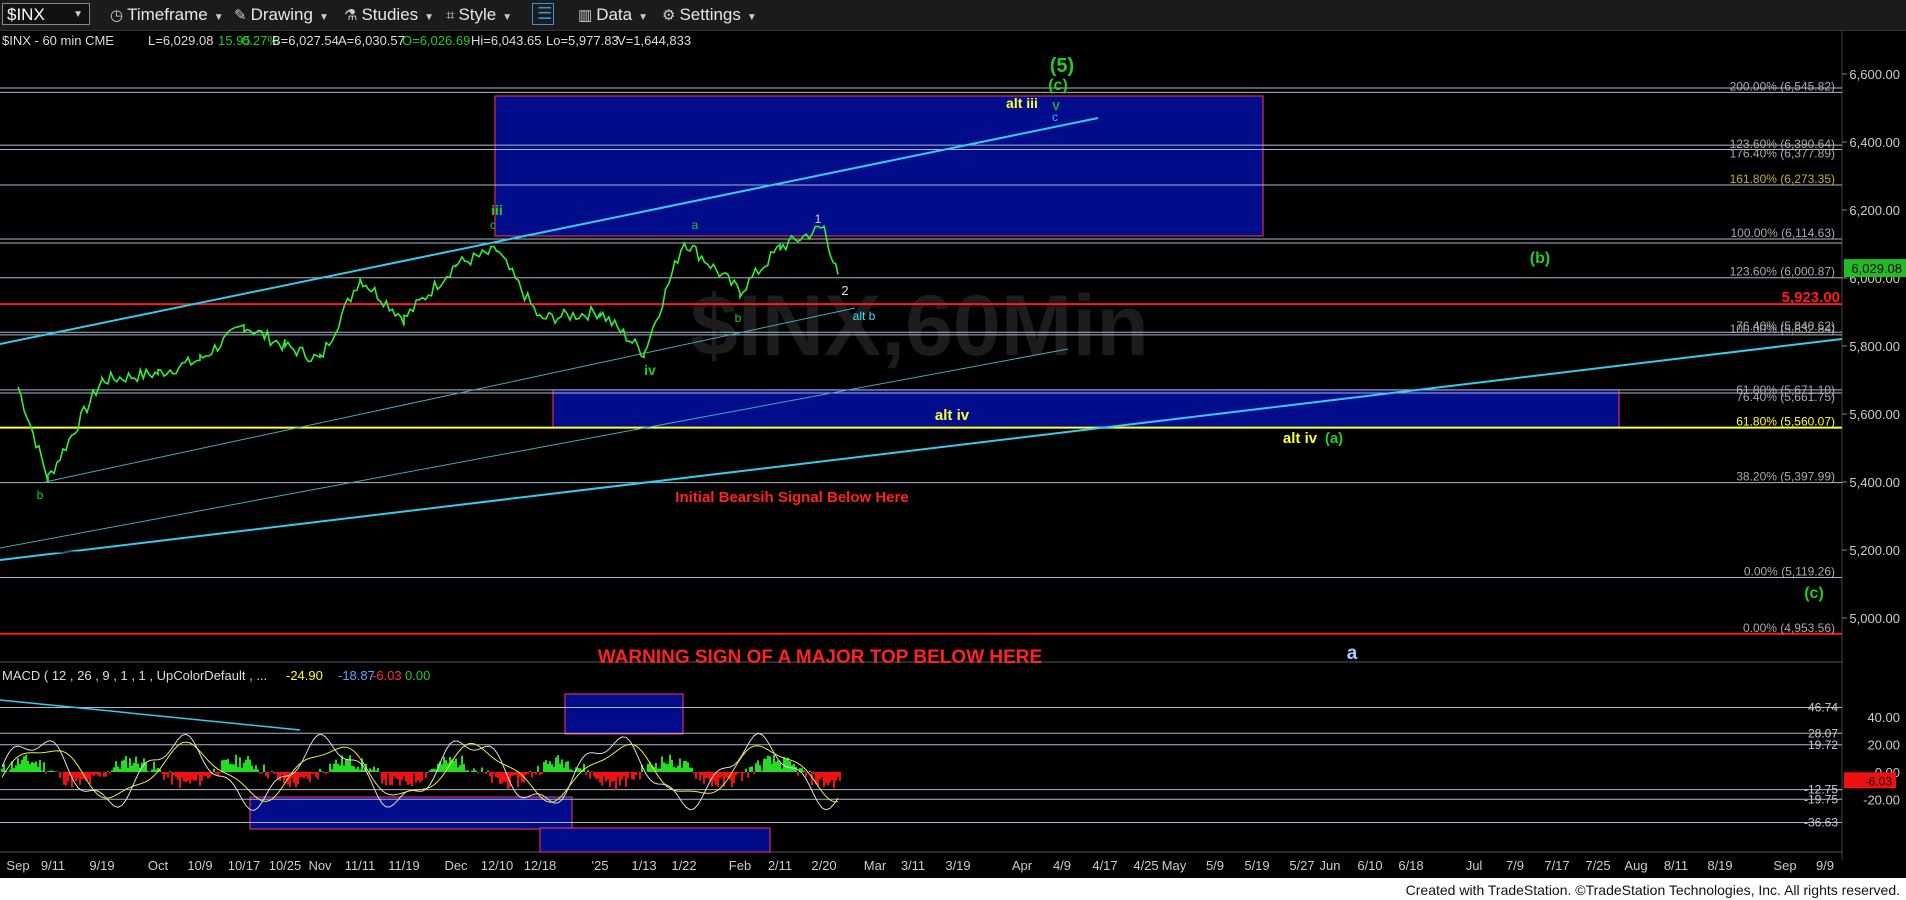 Image resolution: width=1906 pixels, height=900 pixels. What do you see at coordinates (26, 14) in the screenshot?
I see `symbol-value: $INX` at bounding box center [26, 14].